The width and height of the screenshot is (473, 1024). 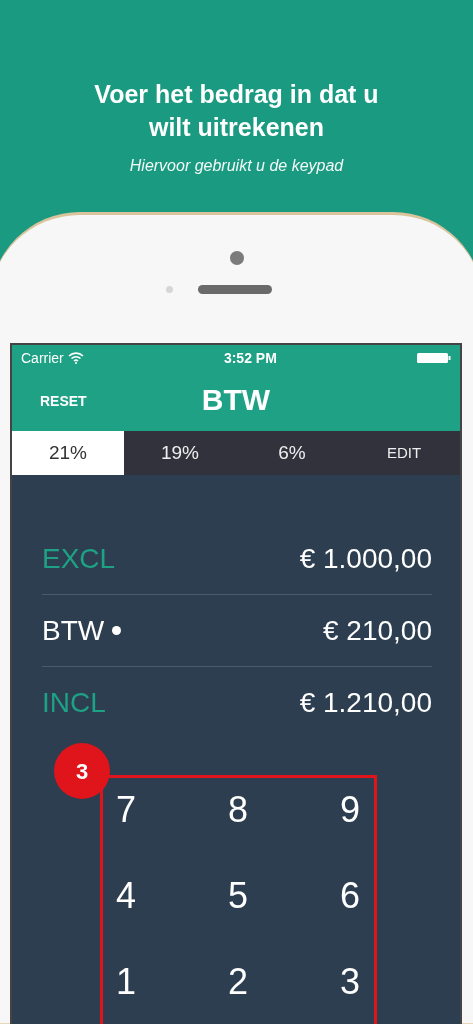 I want to click on keypad-key: 6, so click(x=350, y=896).